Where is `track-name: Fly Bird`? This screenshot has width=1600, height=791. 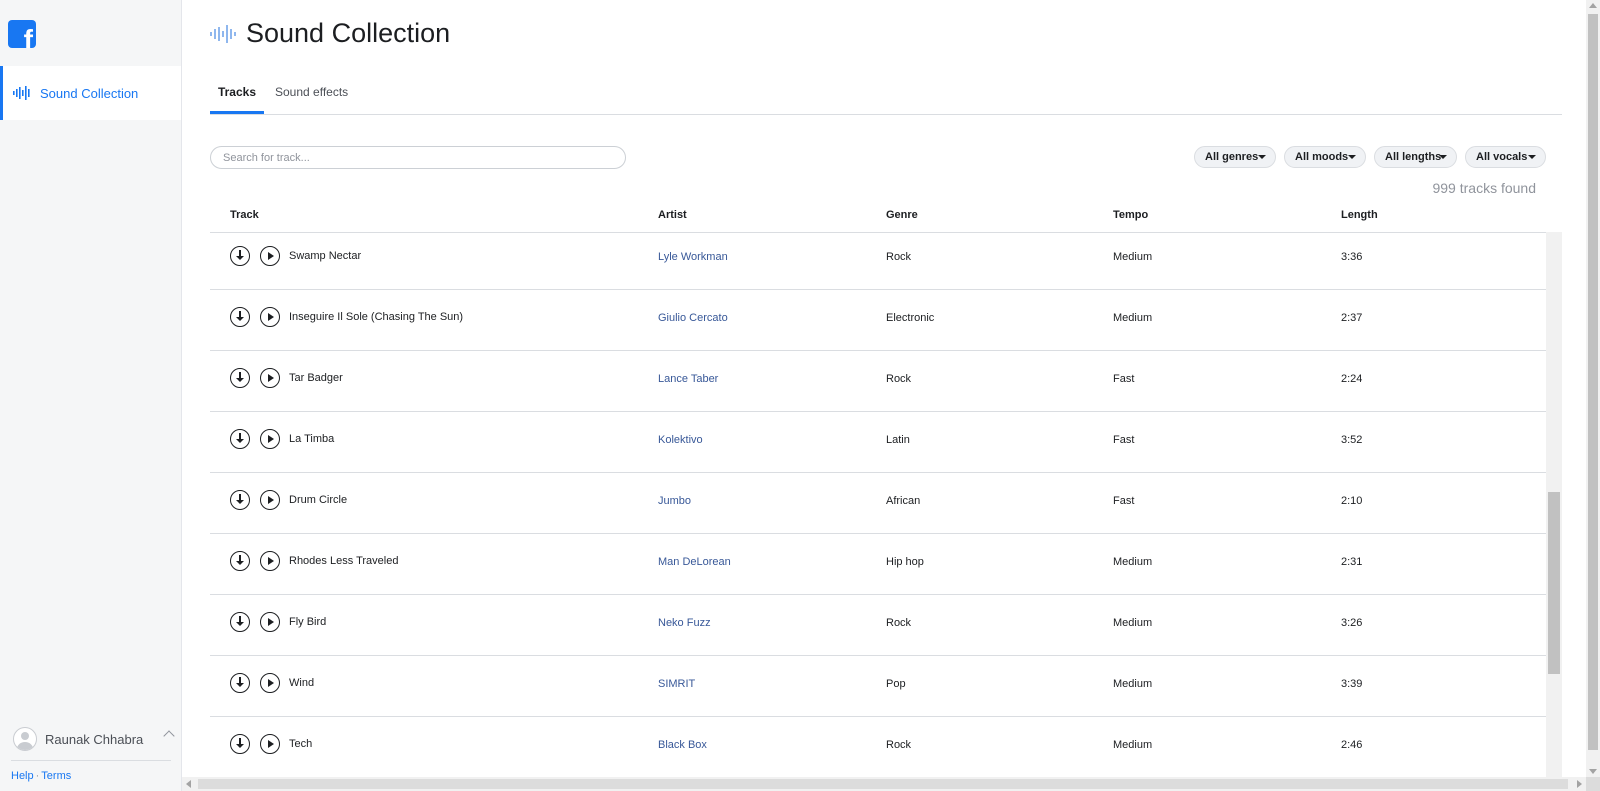
track-name: Fly Bird is located at coordinates (308, 622).